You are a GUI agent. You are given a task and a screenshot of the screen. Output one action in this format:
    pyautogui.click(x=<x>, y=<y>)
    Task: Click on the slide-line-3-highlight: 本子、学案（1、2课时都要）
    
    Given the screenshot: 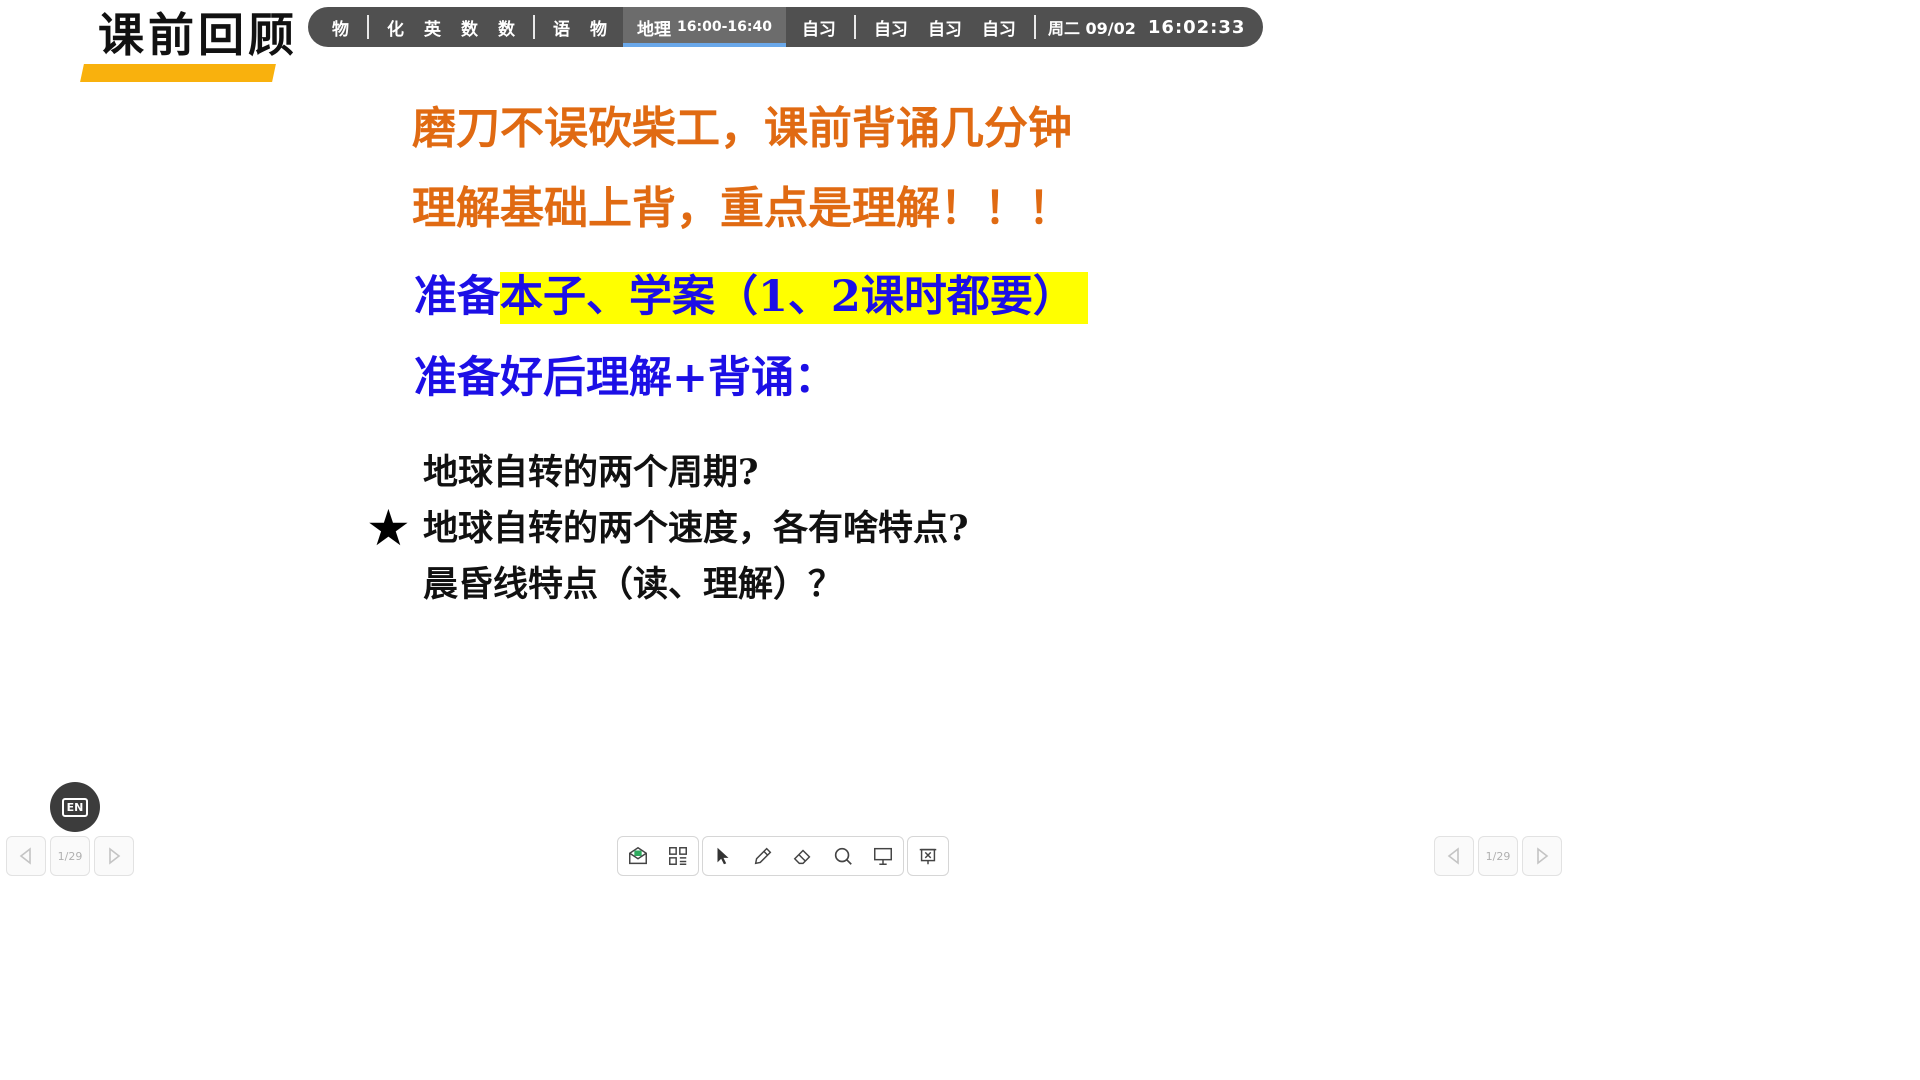 What is the action you would take?
    pyautogui.click(x=794, y=298)
    